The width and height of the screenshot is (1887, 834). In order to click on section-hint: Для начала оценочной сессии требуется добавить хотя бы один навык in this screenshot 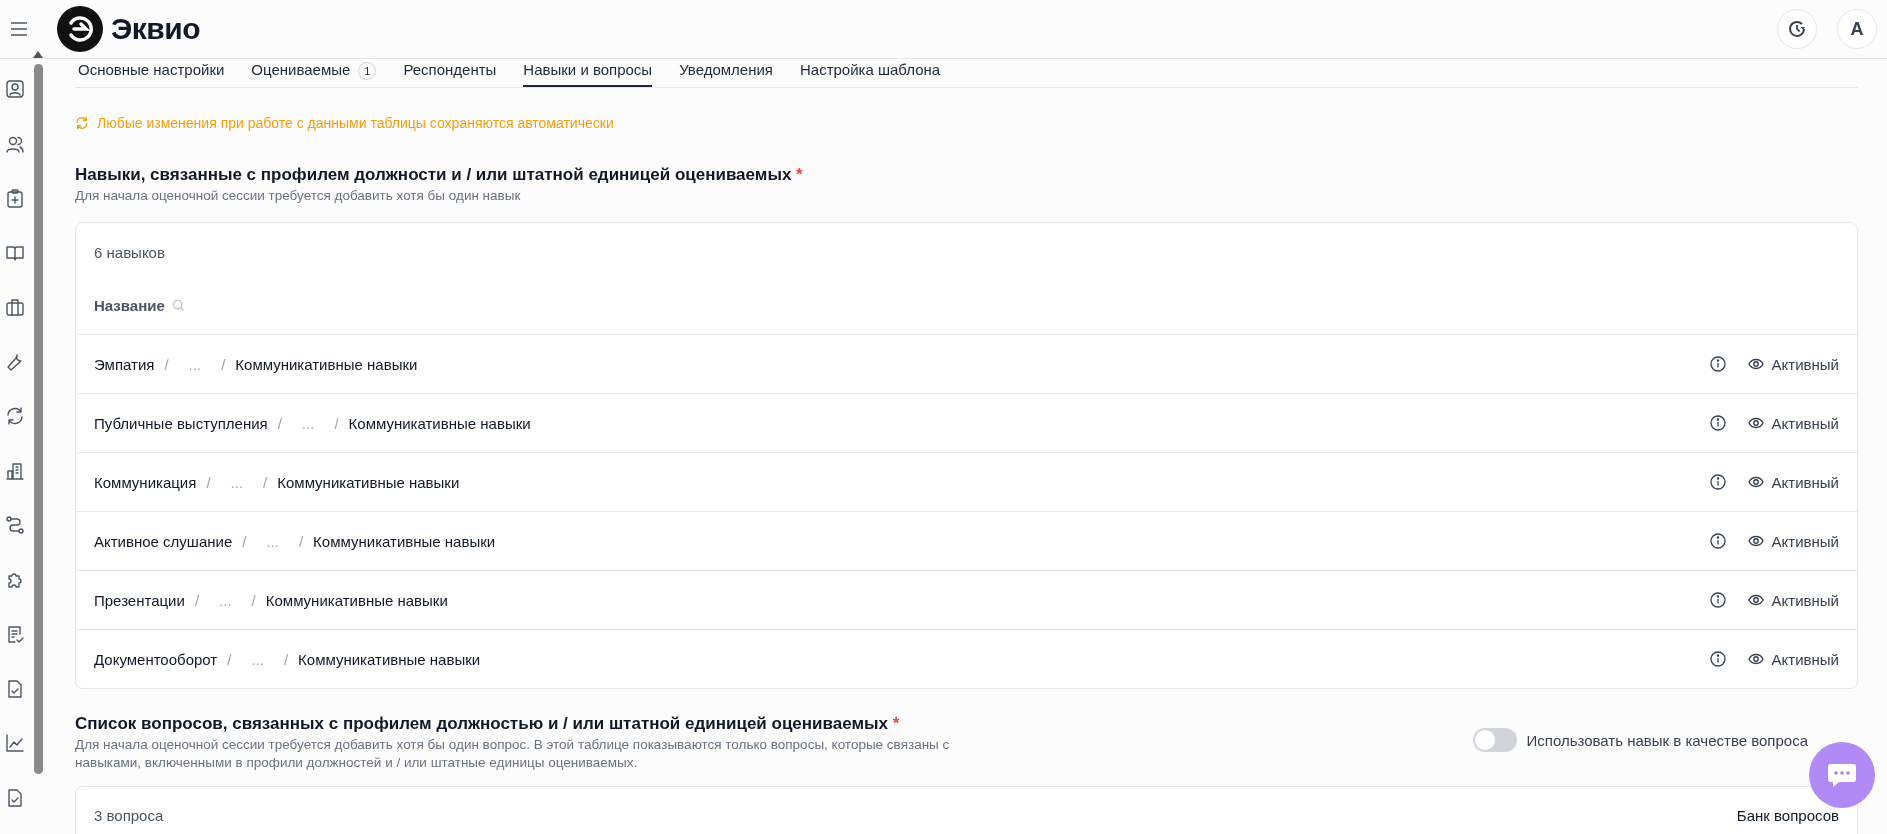, I will do `click(298, 196)`.